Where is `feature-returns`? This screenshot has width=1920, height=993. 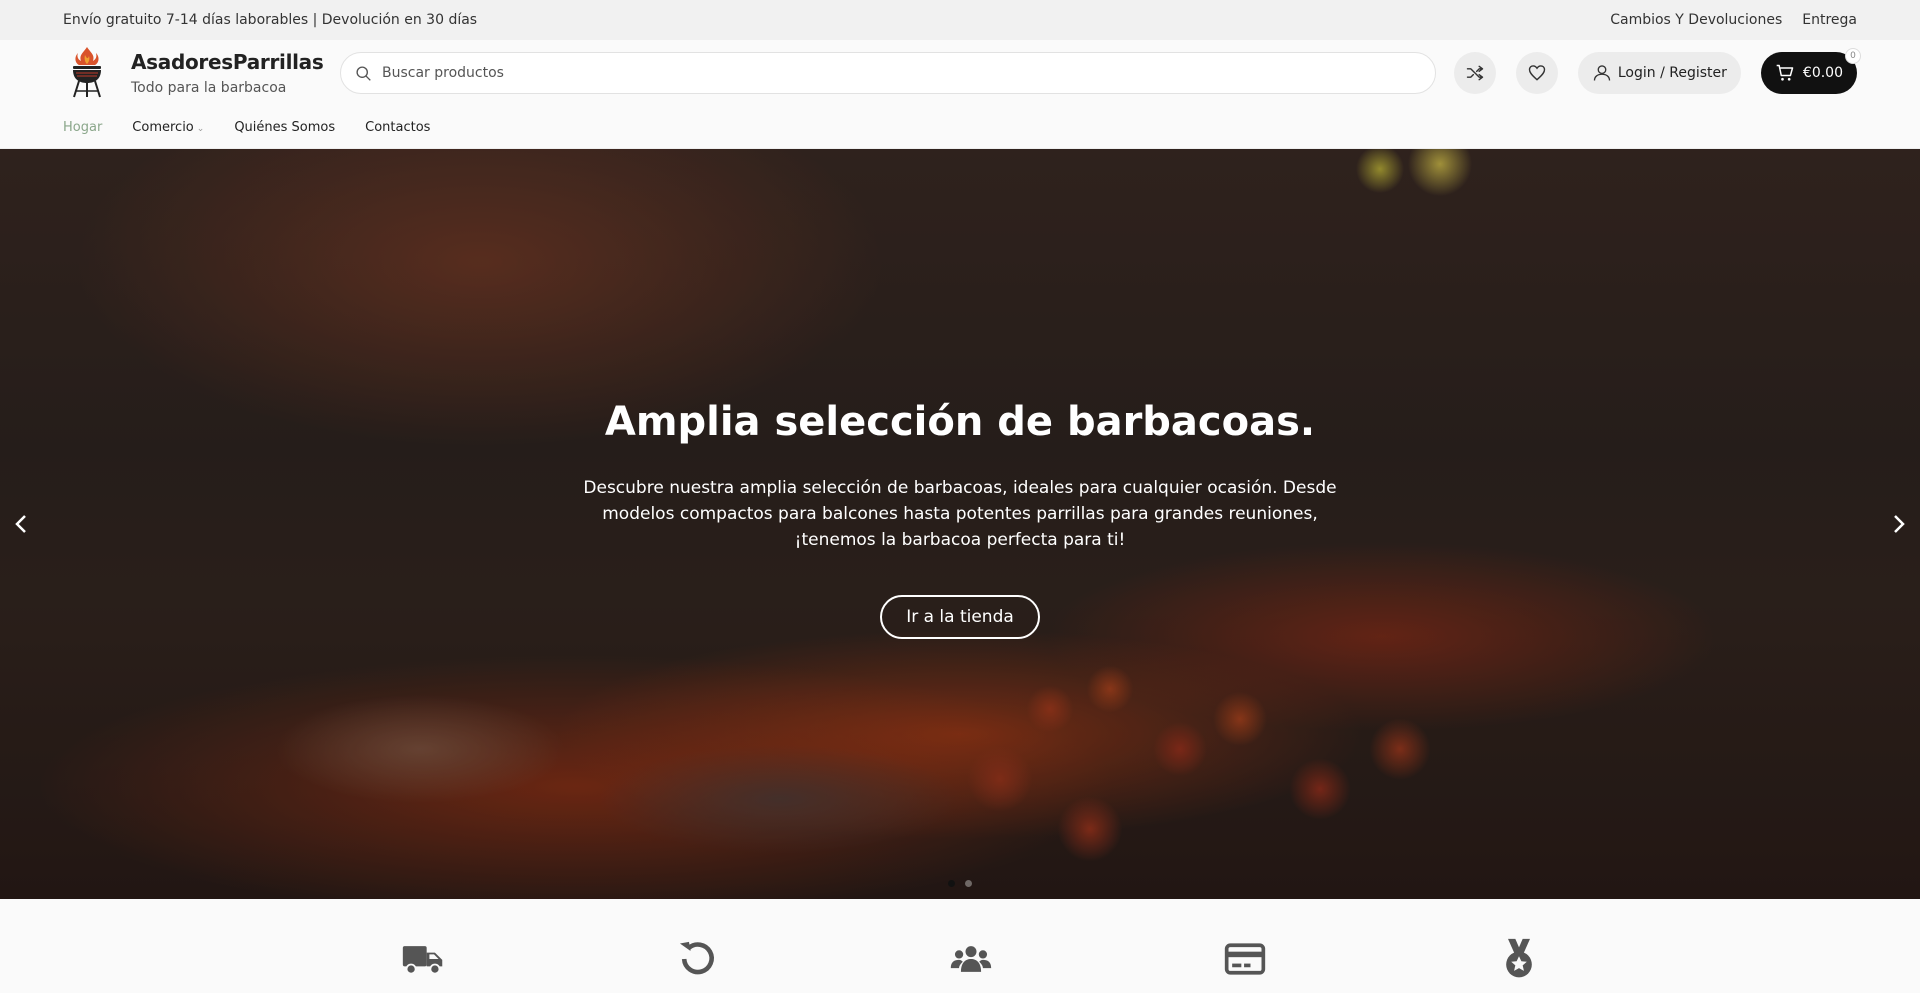 feature-returns is located at coordinates (697, 965).